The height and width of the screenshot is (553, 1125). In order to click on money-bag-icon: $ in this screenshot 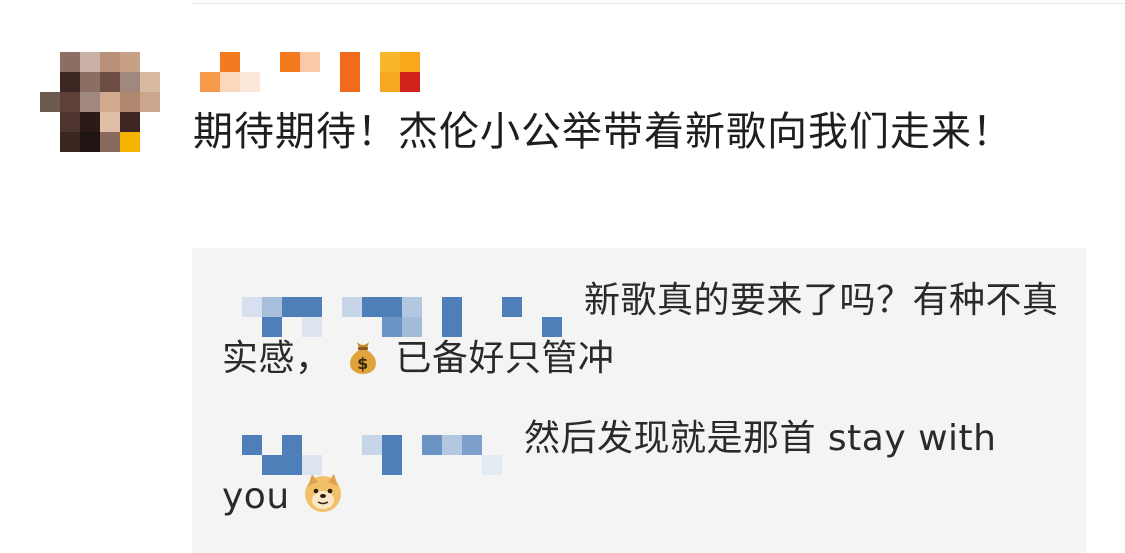, I will do `click(363, 365)`.